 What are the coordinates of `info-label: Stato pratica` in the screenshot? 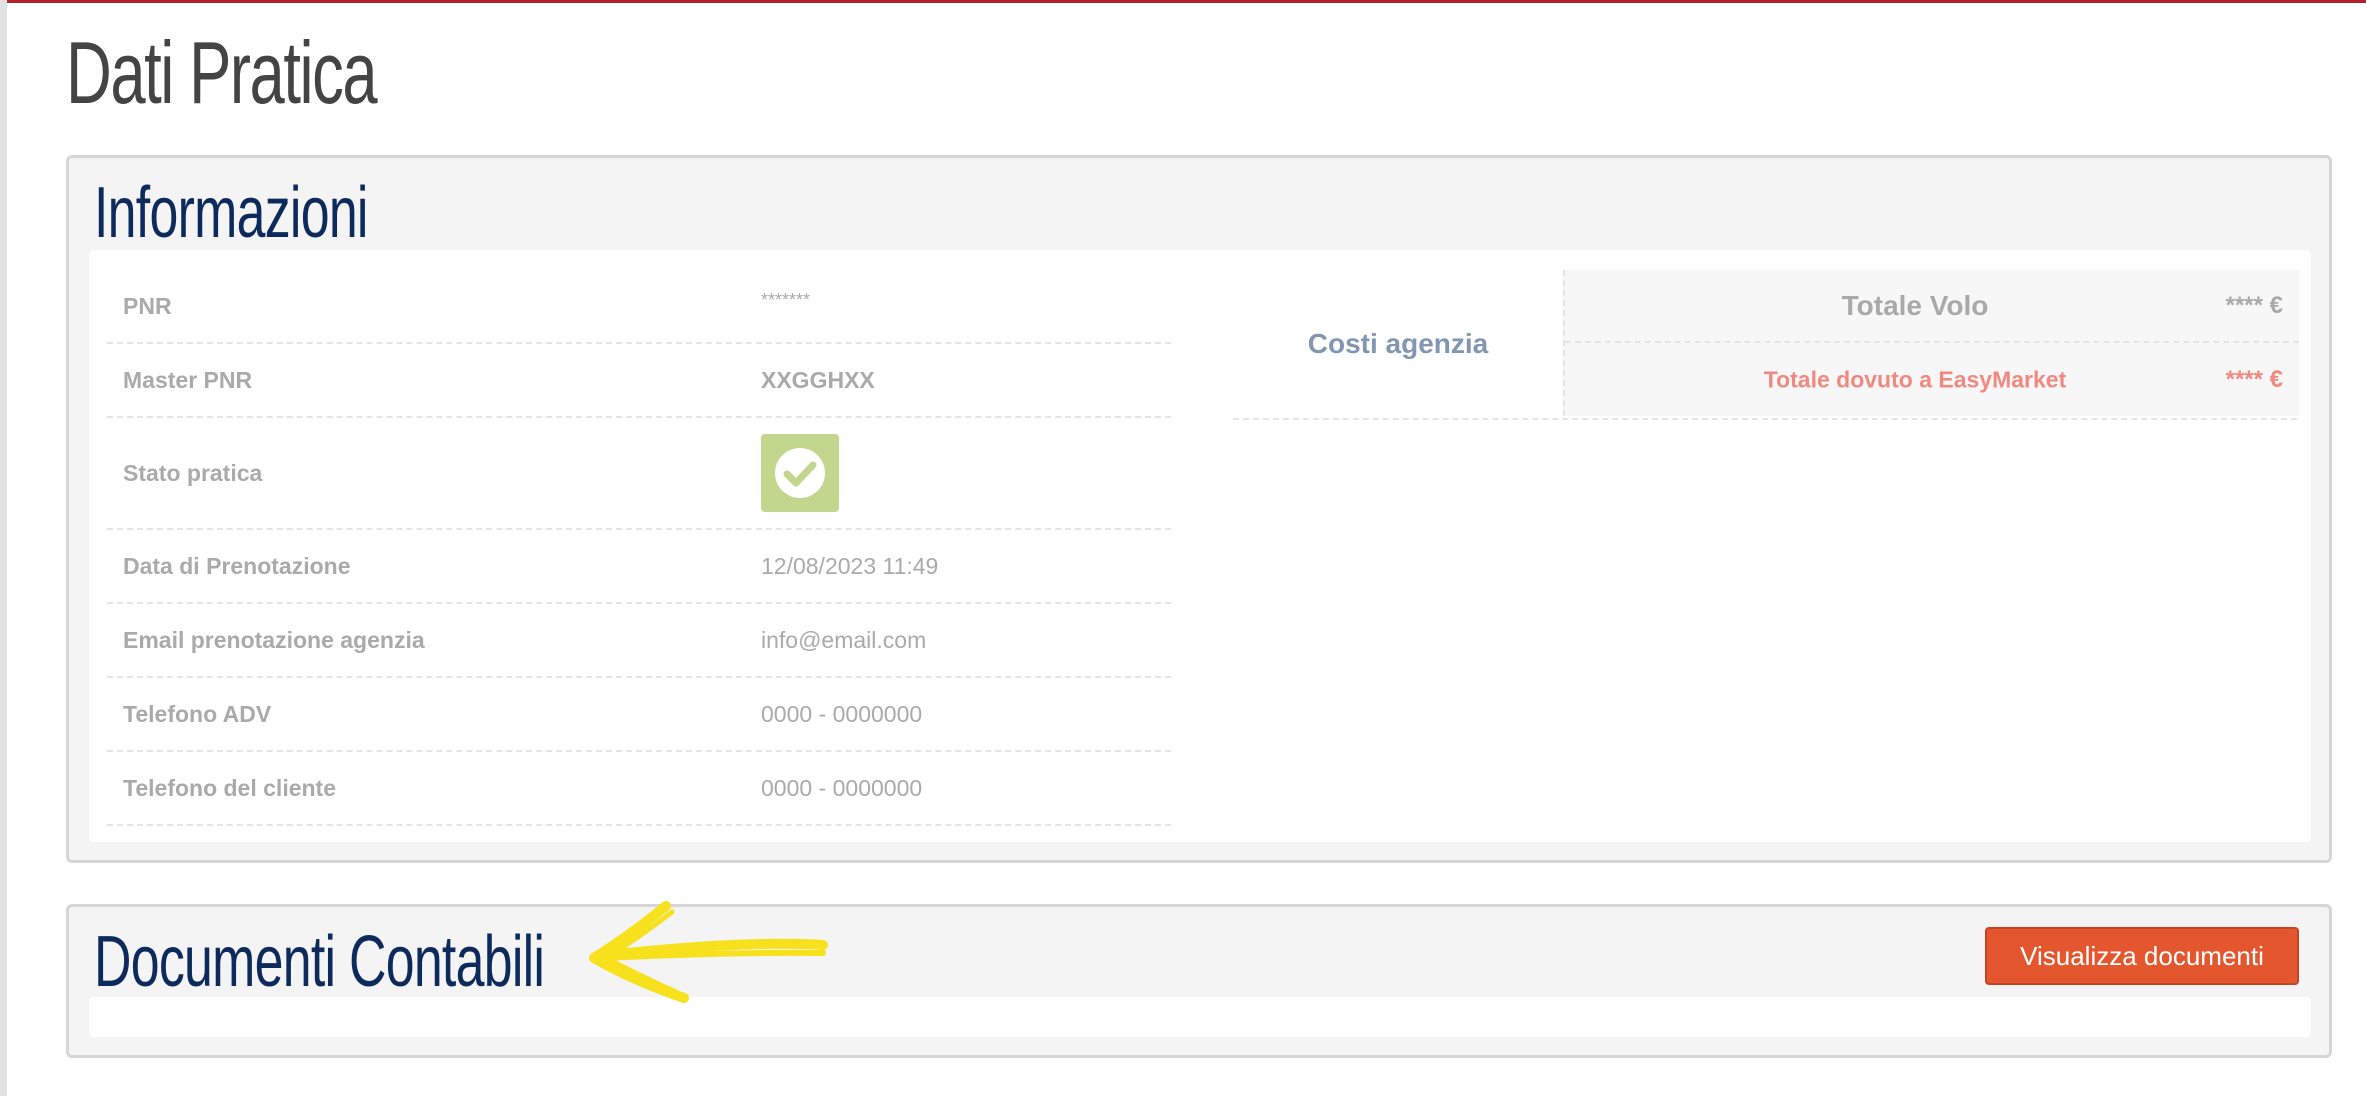 It's located at (193, 472).